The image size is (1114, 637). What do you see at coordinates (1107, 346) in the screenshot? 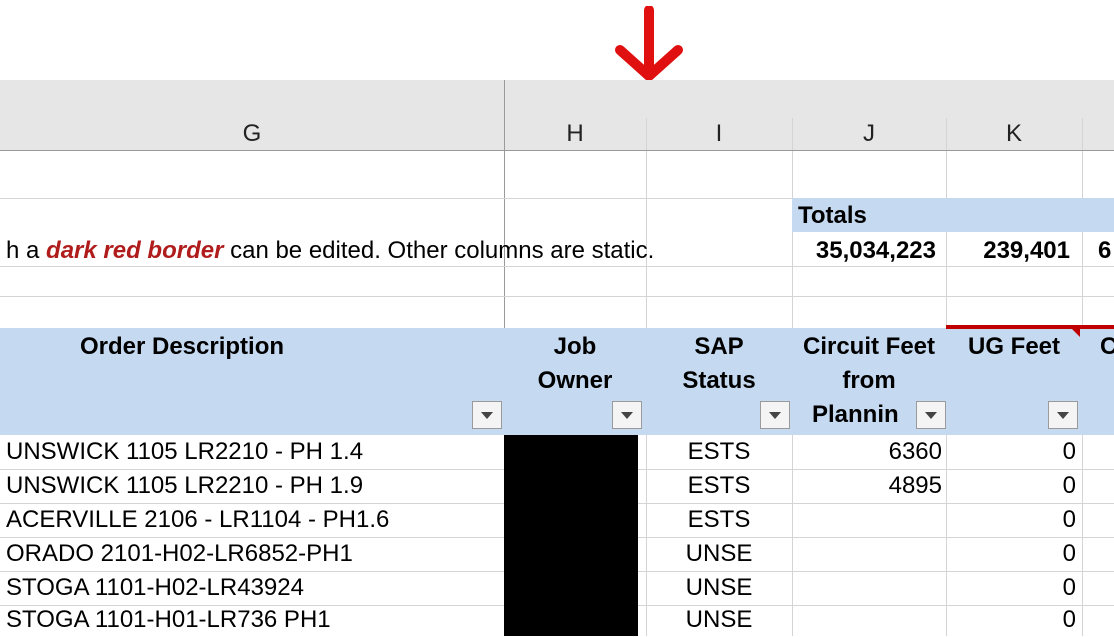
I see `header-next-col-partial: C` at bounding box center [1107, 346].